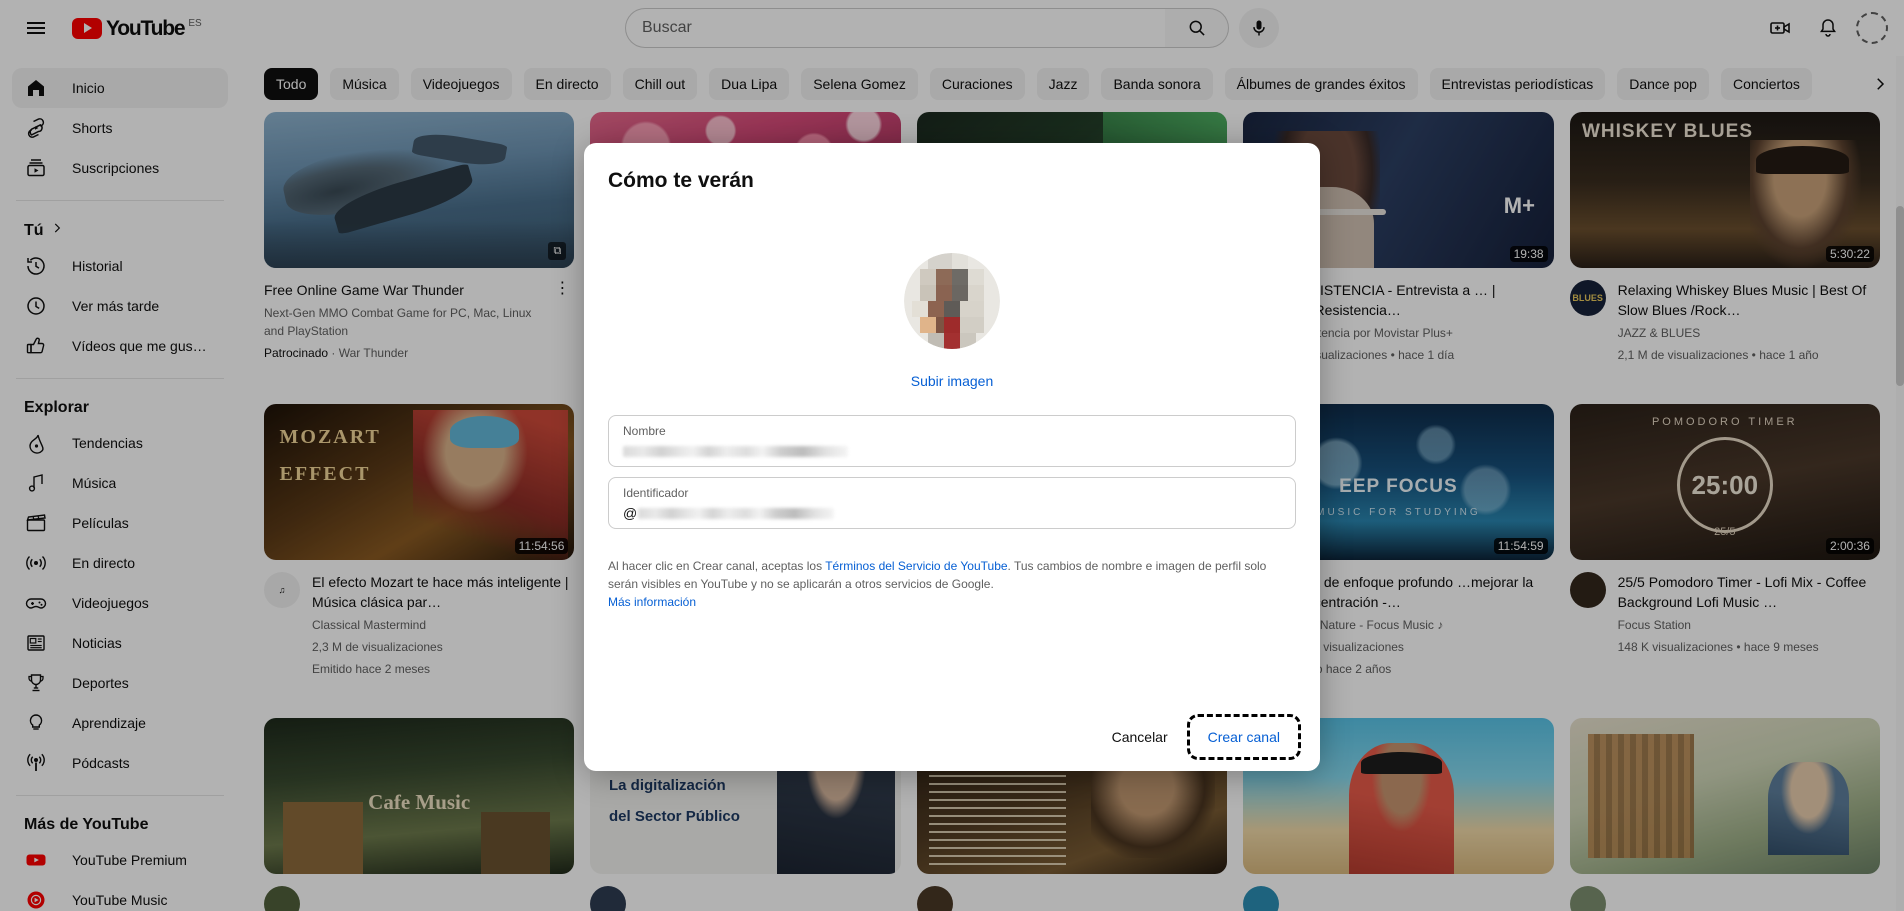 The image size is (1904, 911). I want to click on create-video-button, so click(1780, 28).